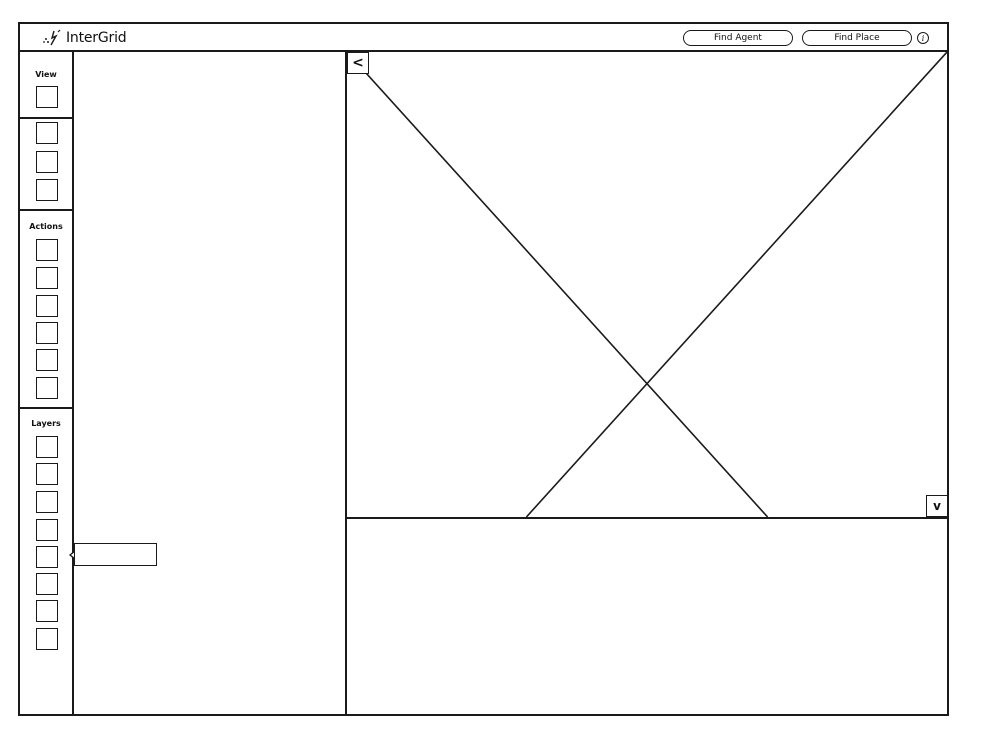  Describe the element at coordinates (46, 226) in the screenshot. I see `section-label-actions: Actions` at that location.